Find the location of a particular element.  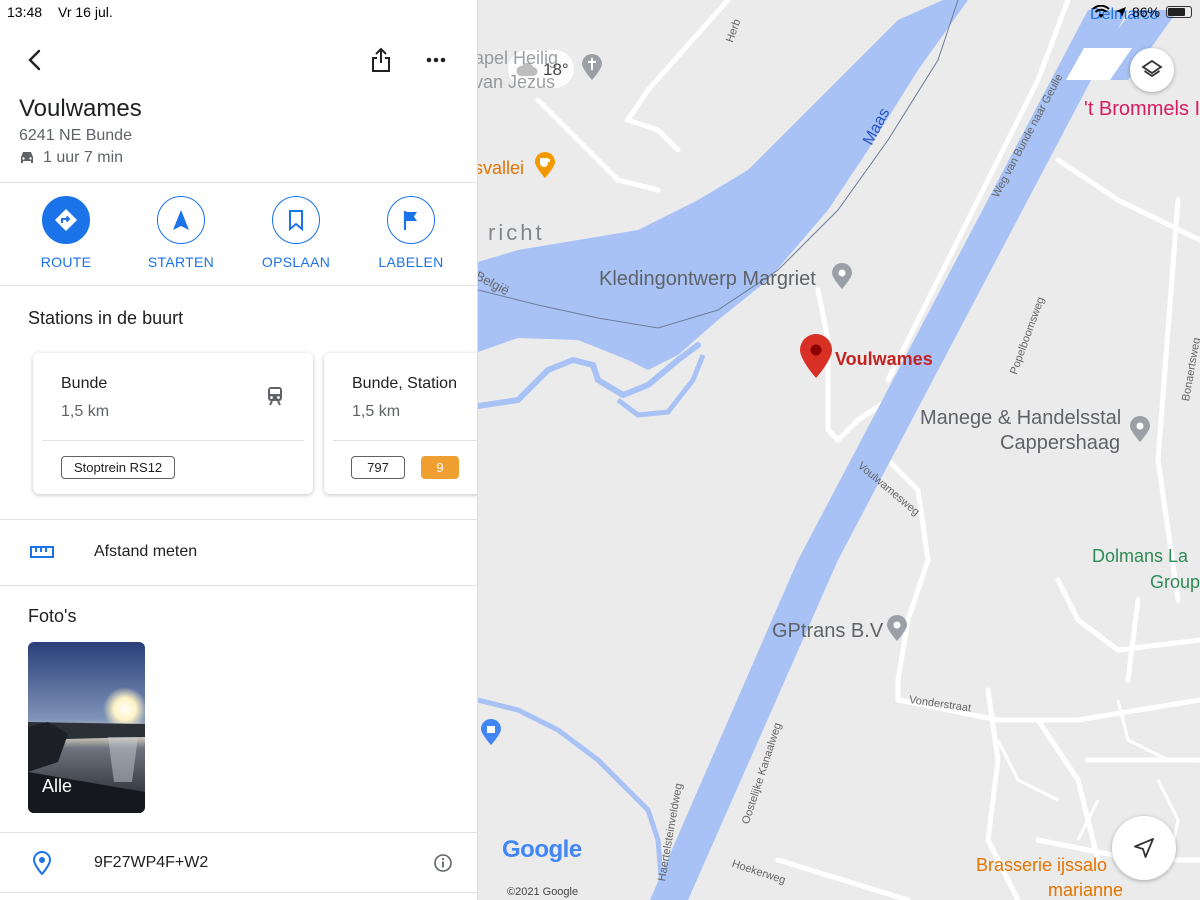

church-pin-icon is located at coordinates (592, 67).